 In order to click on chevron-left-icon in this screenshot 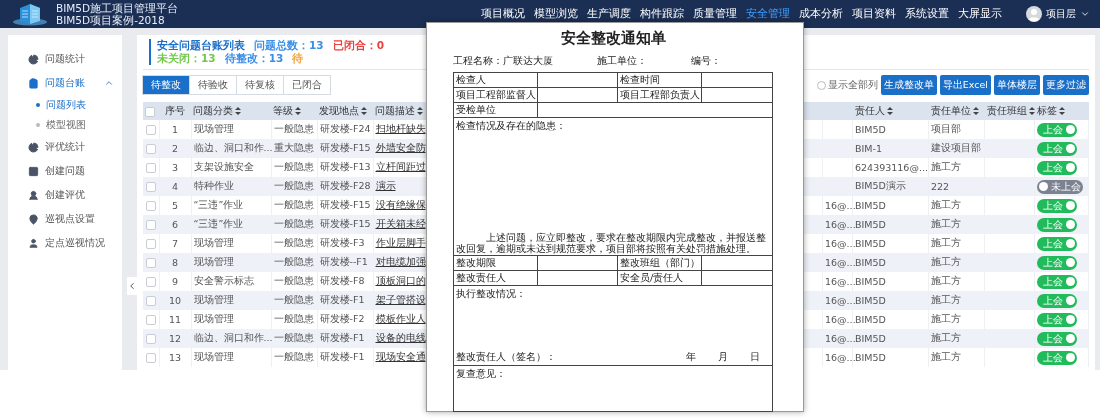, I will do `click(132, 286)`.